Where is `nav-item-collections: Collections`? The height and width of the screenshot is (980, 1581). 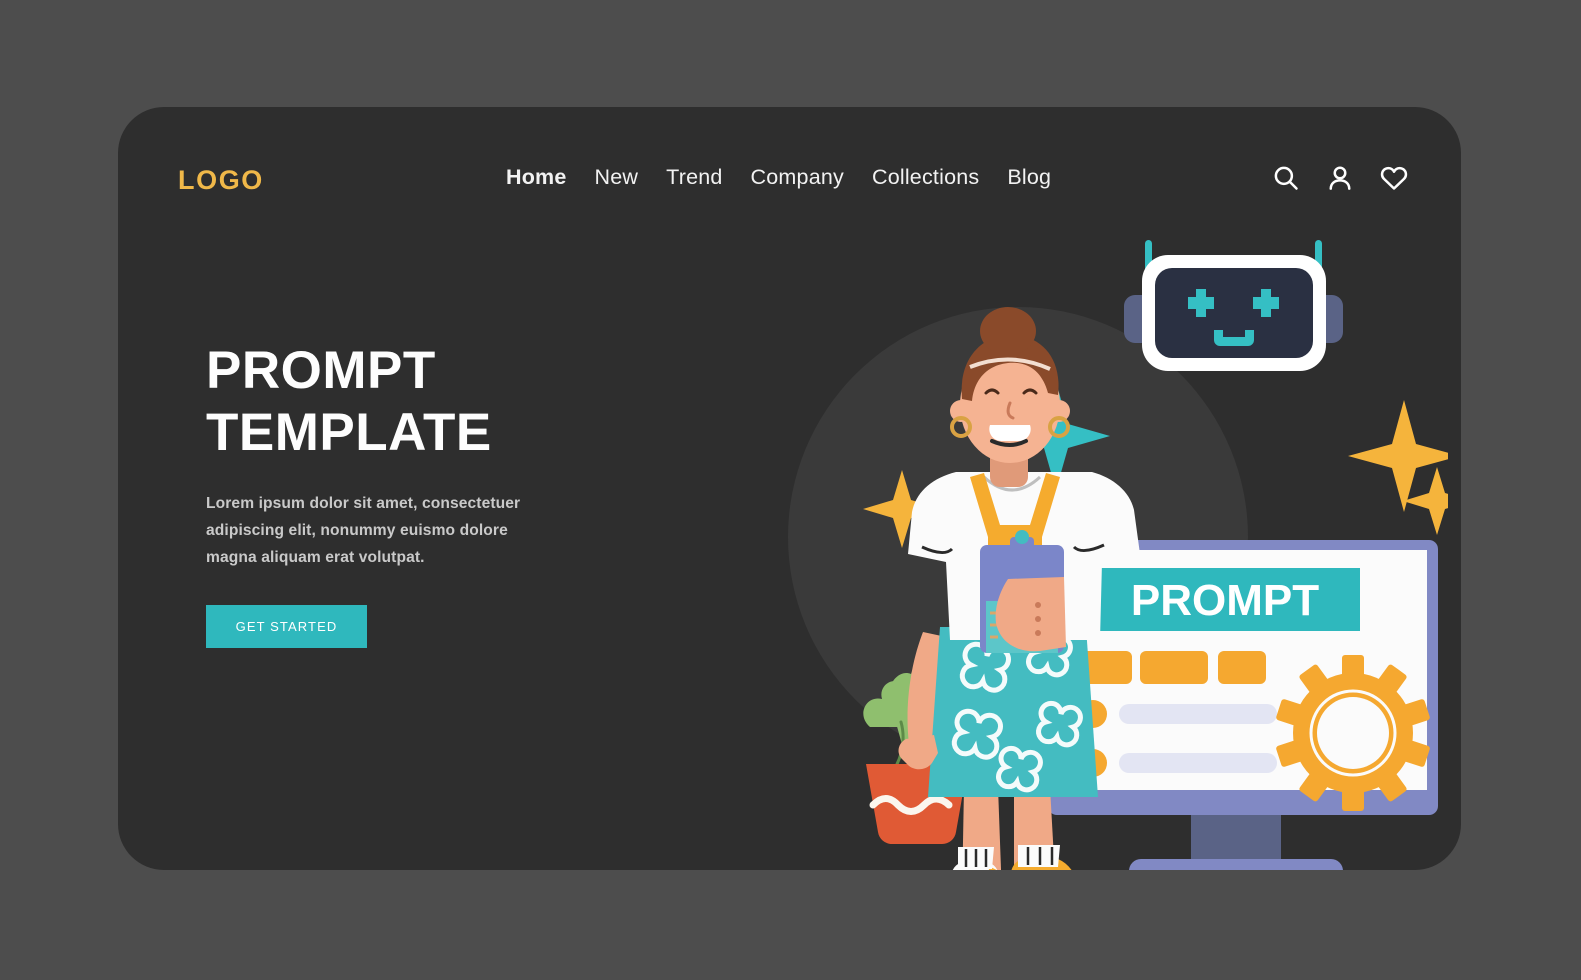
nav-item-collections: Collections is located at coordinates (925, 177).